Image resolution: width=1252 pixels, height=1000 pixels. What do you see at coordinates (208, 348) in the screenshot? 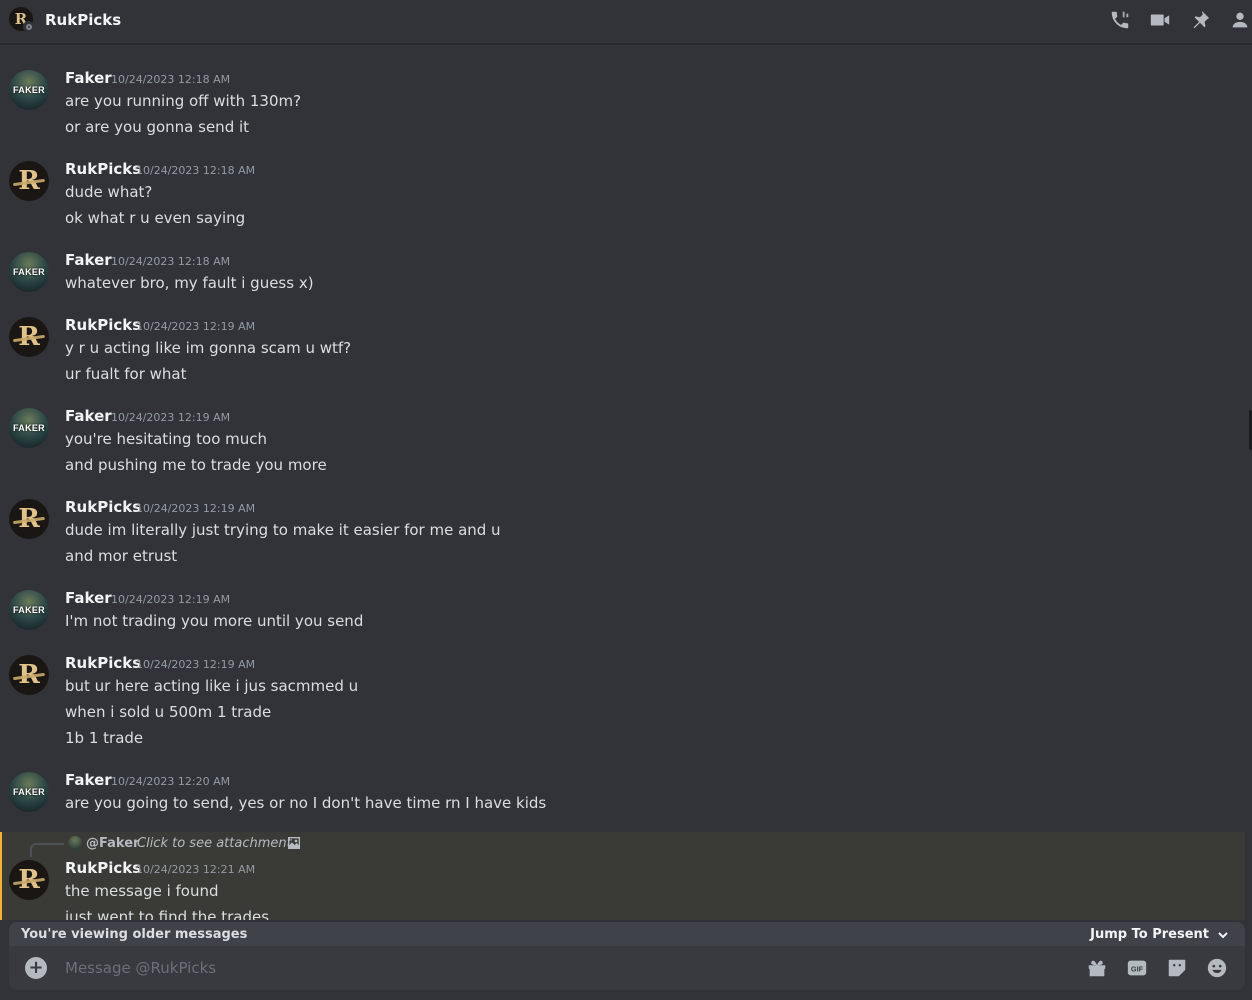
I see `message-text: y r u acting like im gonna scam u wtf?` at bounding box center [208, 348].